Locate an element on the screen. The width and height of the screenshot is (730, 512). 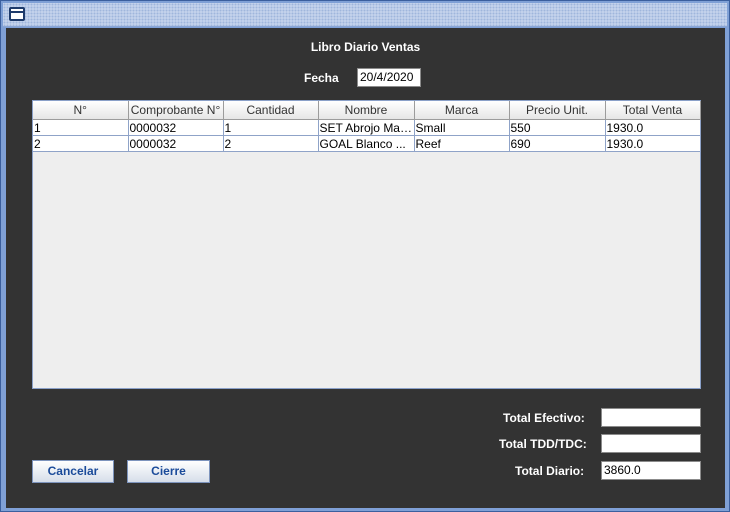
table-cell: Reef is located at coordinates (462, 143).